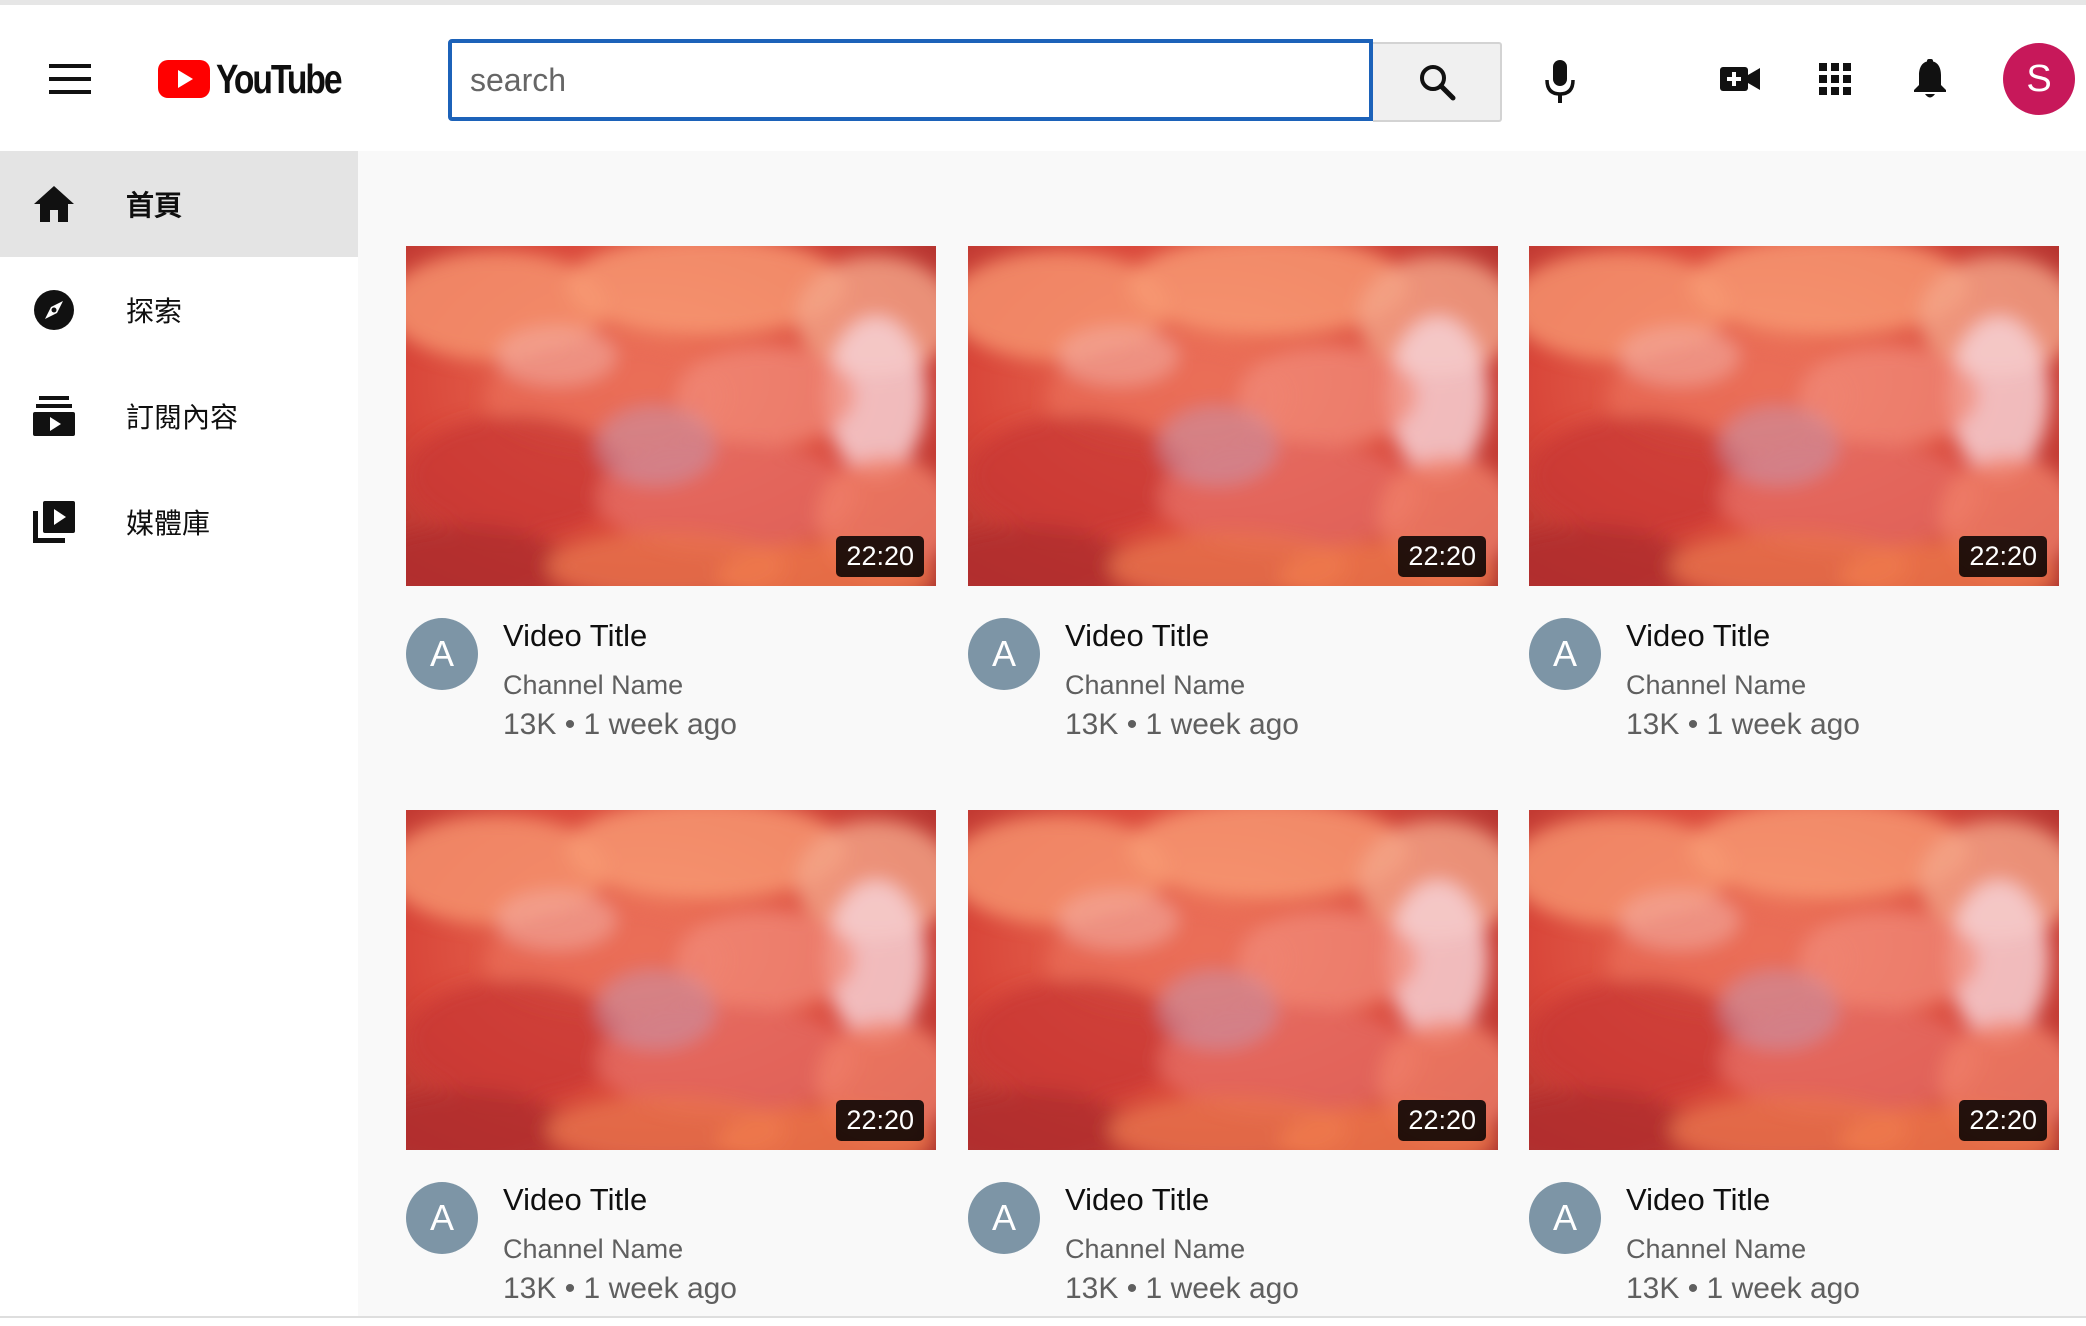 The image size is (2086, 1326). I want to click on mic-icon, so click(1560, 81).